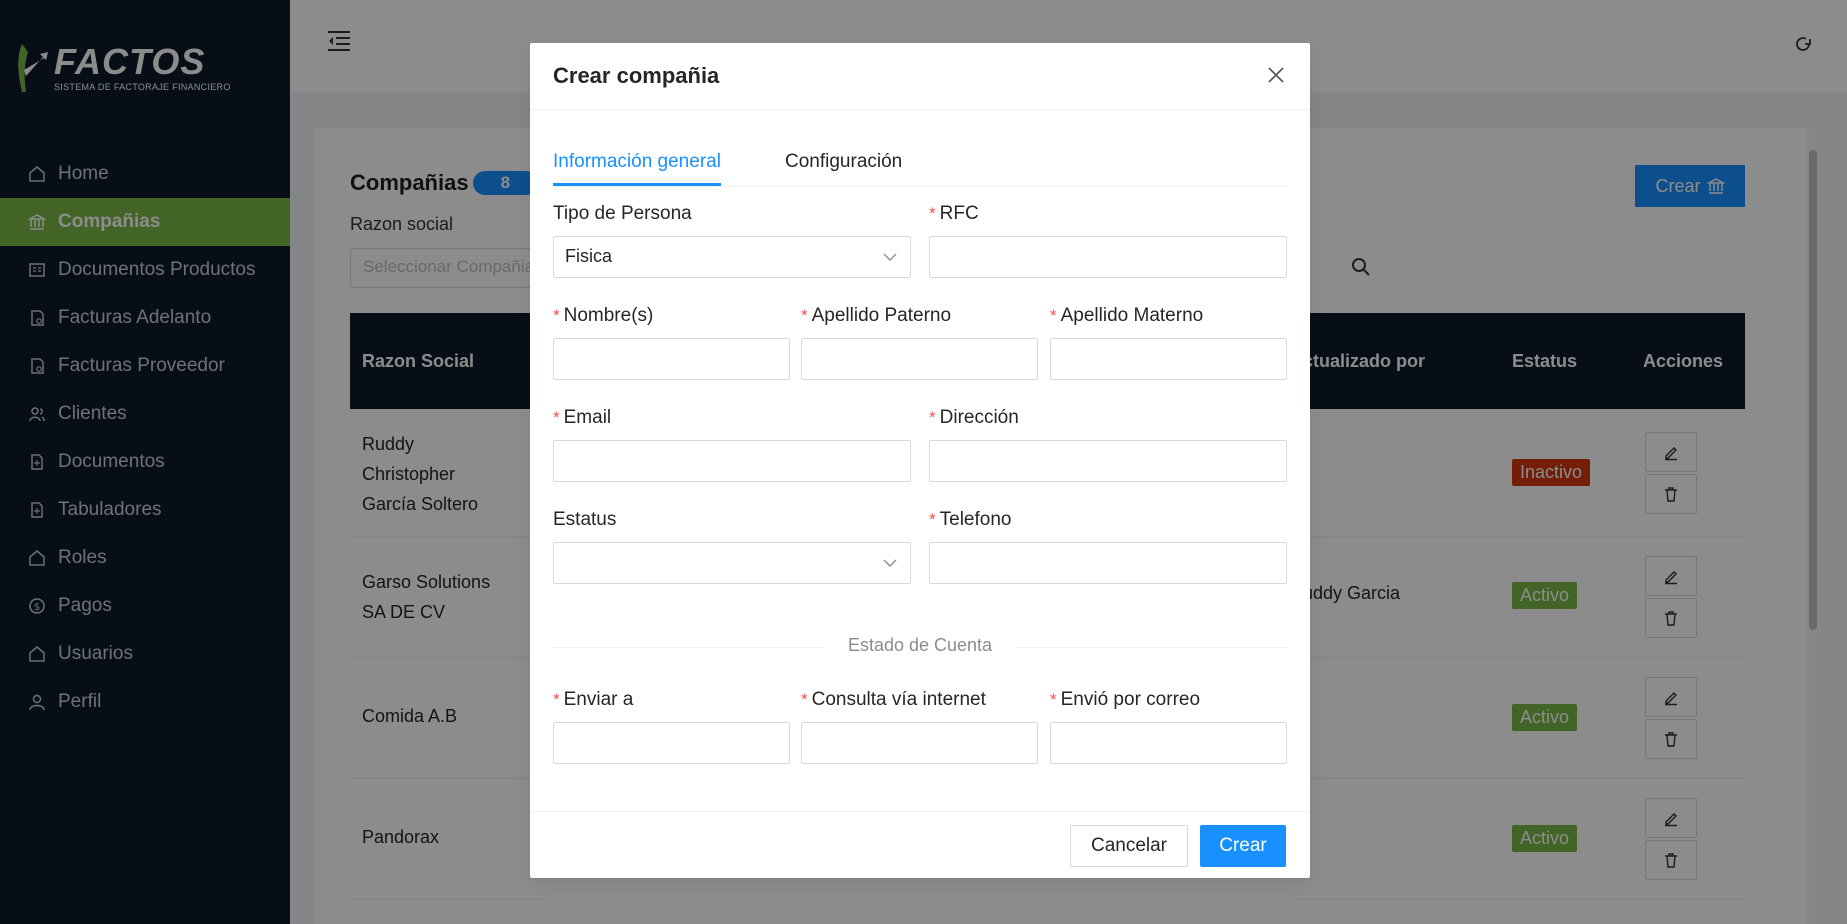 This screenshot has height=924, width=1847. I want to click on field-label: * Apellido Materno, so click(1126, 316).